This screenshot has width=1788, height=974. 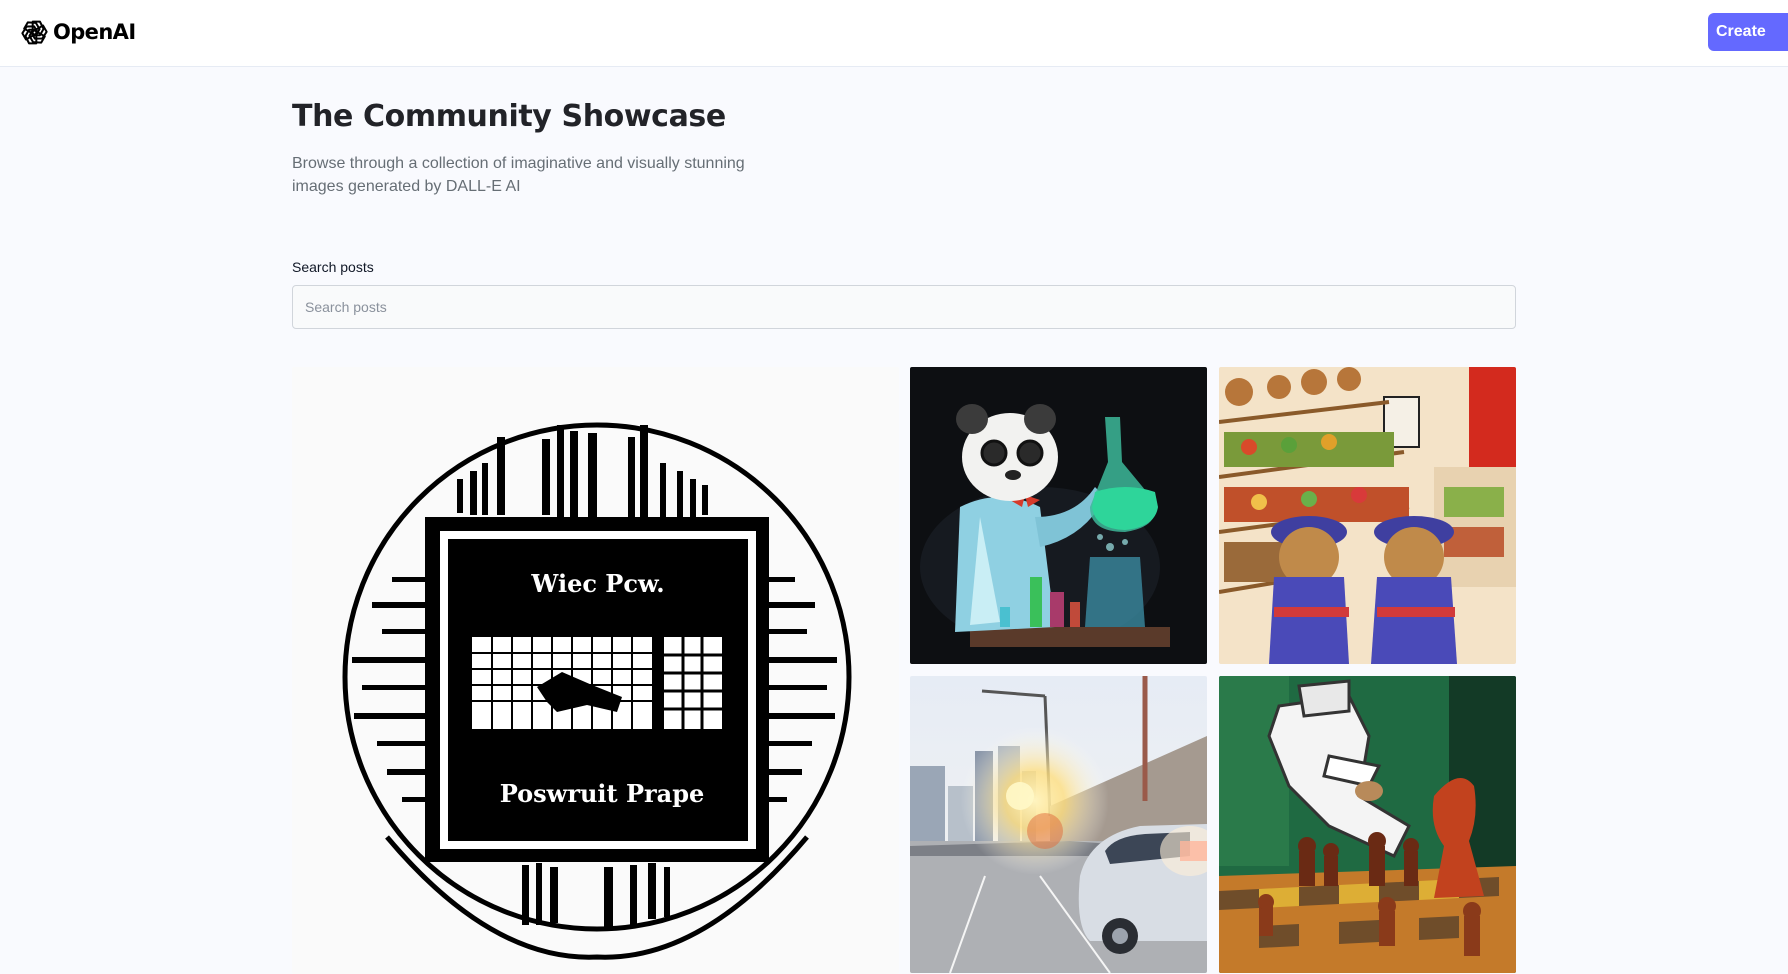 What do you see at coordinates (1748, 32) in the screenshot?
I see `create-button: Create` at bounding box center [1748, 32].